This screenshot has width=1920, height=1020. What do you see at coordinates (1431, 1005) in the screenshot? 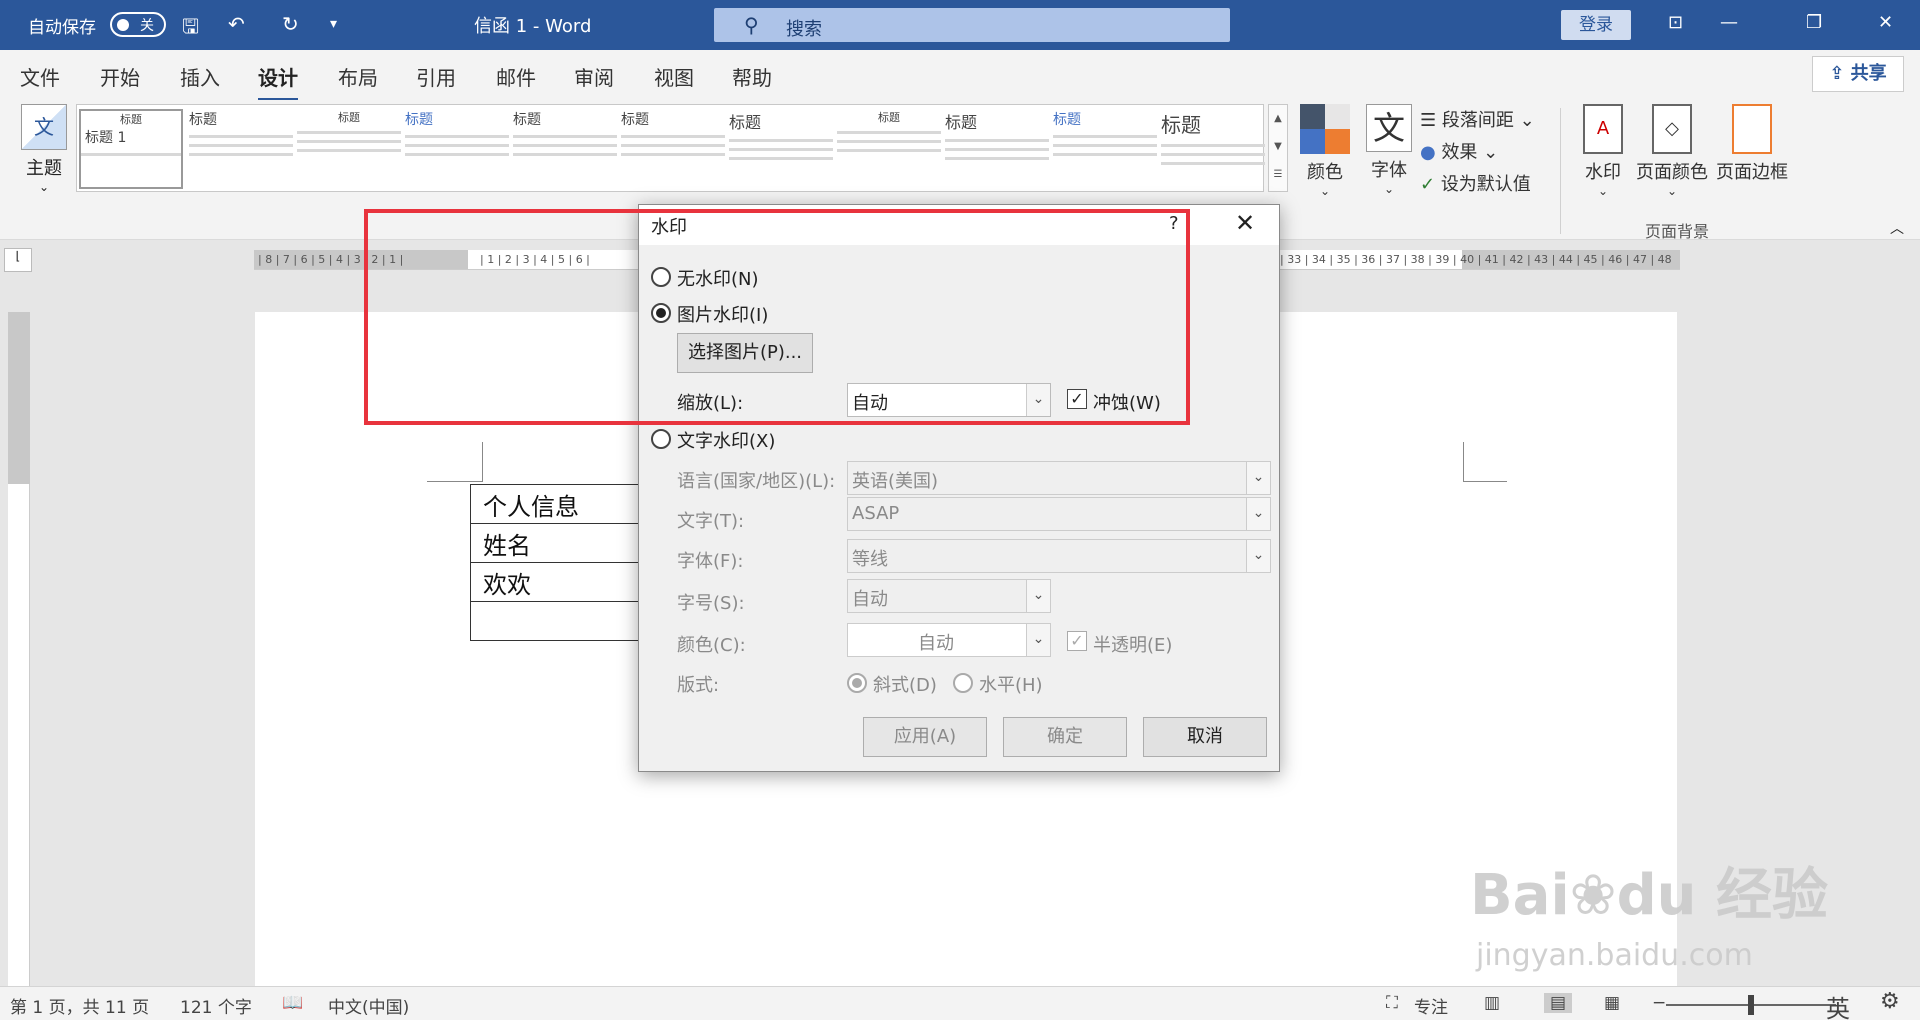
I see `focus-label: 专注` at bounding box center [1431, 1005].